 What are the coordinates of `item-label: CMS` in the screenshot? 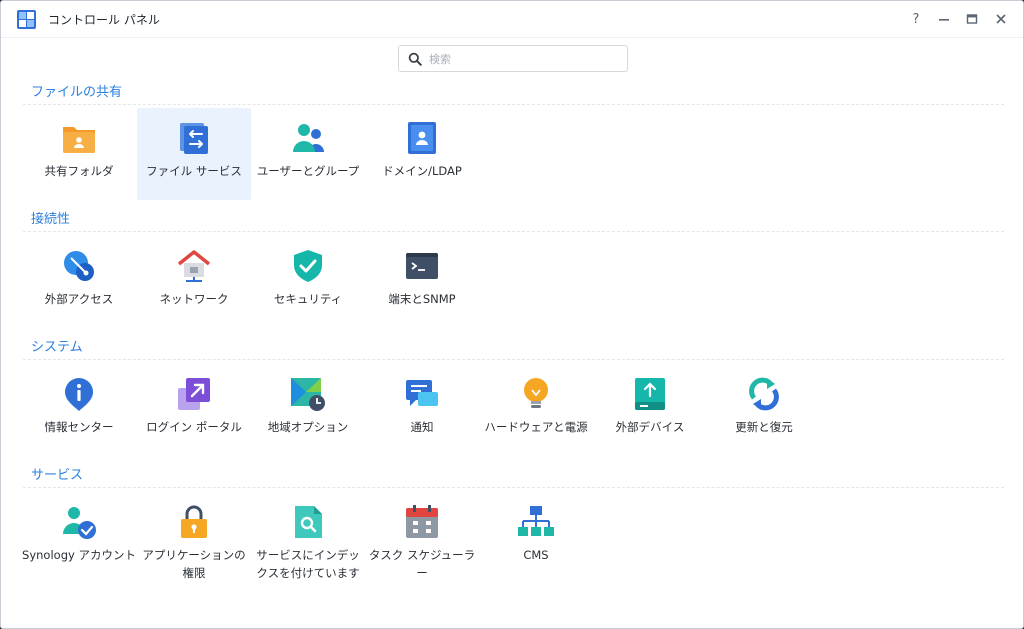 It's located at (536, 555).